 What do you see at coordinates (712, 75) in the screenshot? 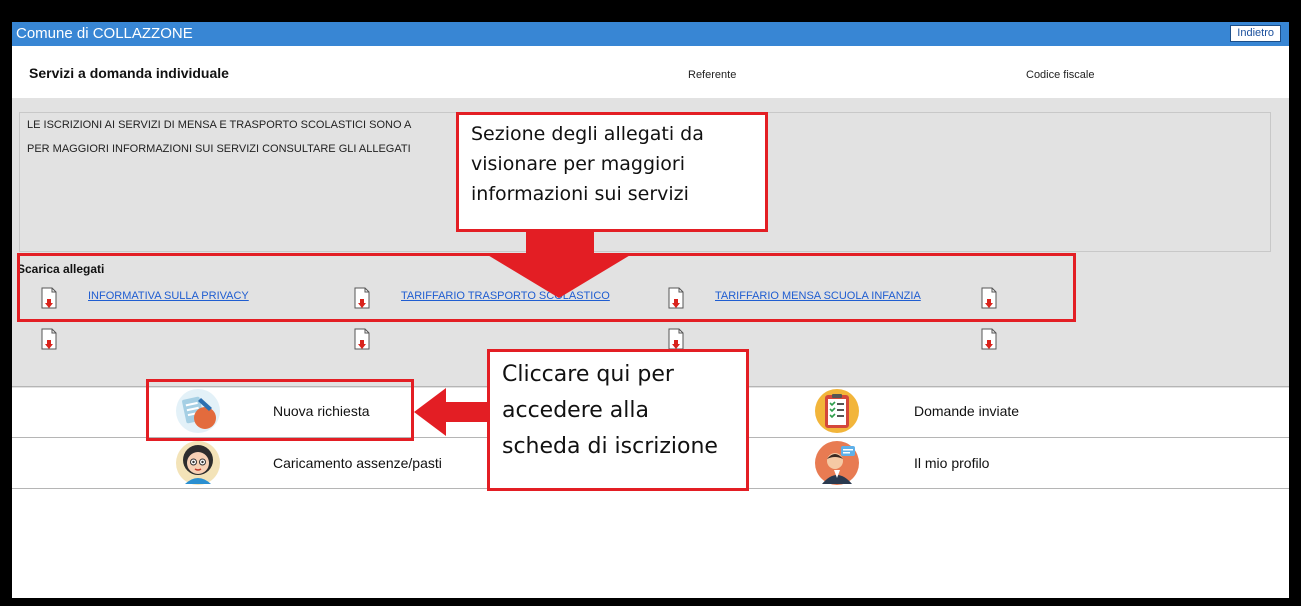
I see `referente-label: Referente` at bounding box center [712, 75].